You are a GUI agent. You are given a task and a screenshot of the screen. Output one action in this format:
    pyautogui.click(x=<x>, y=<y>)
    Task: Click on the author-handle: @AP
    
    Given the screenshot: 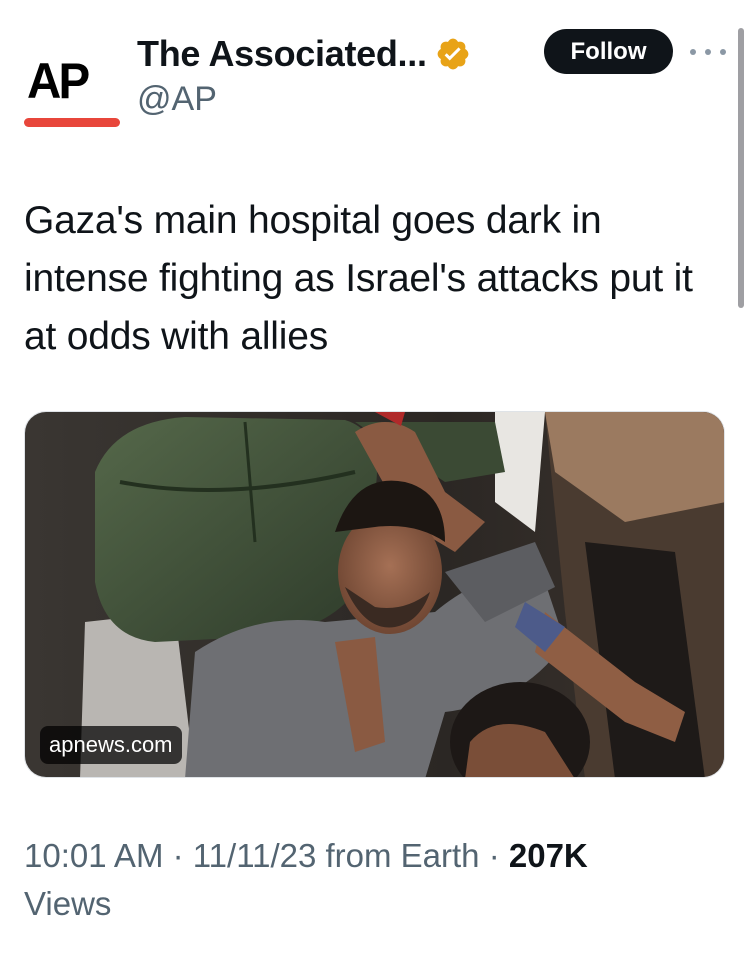 What is the action you would take?
    pyautogui.click(x=177, y=99)
    